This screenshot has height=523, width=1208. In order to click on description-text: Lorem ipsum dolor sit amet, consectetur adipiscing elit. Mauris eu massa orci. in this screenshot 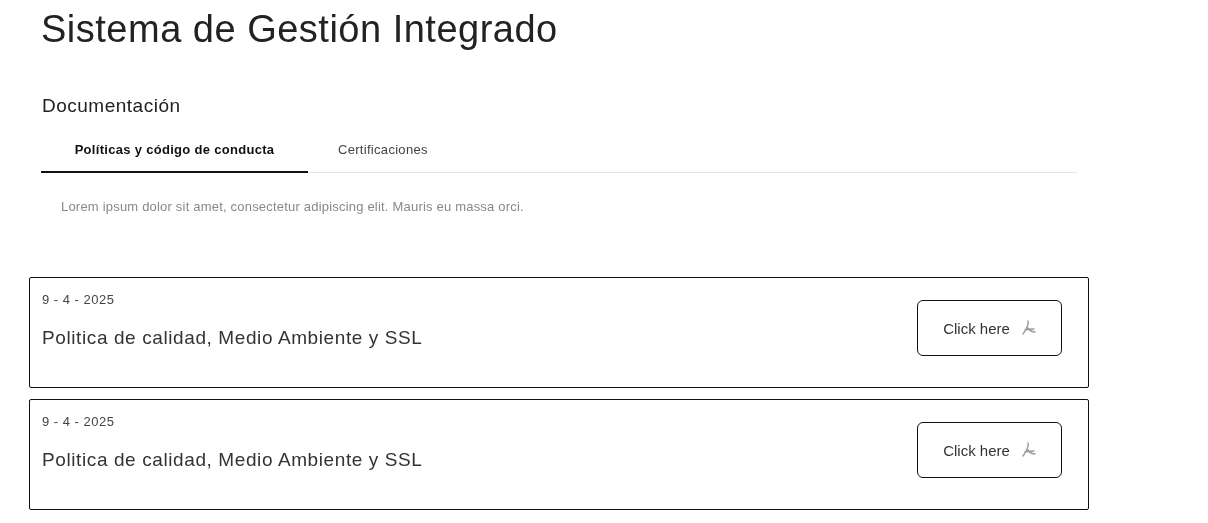, I will do `click(293, 206)`.